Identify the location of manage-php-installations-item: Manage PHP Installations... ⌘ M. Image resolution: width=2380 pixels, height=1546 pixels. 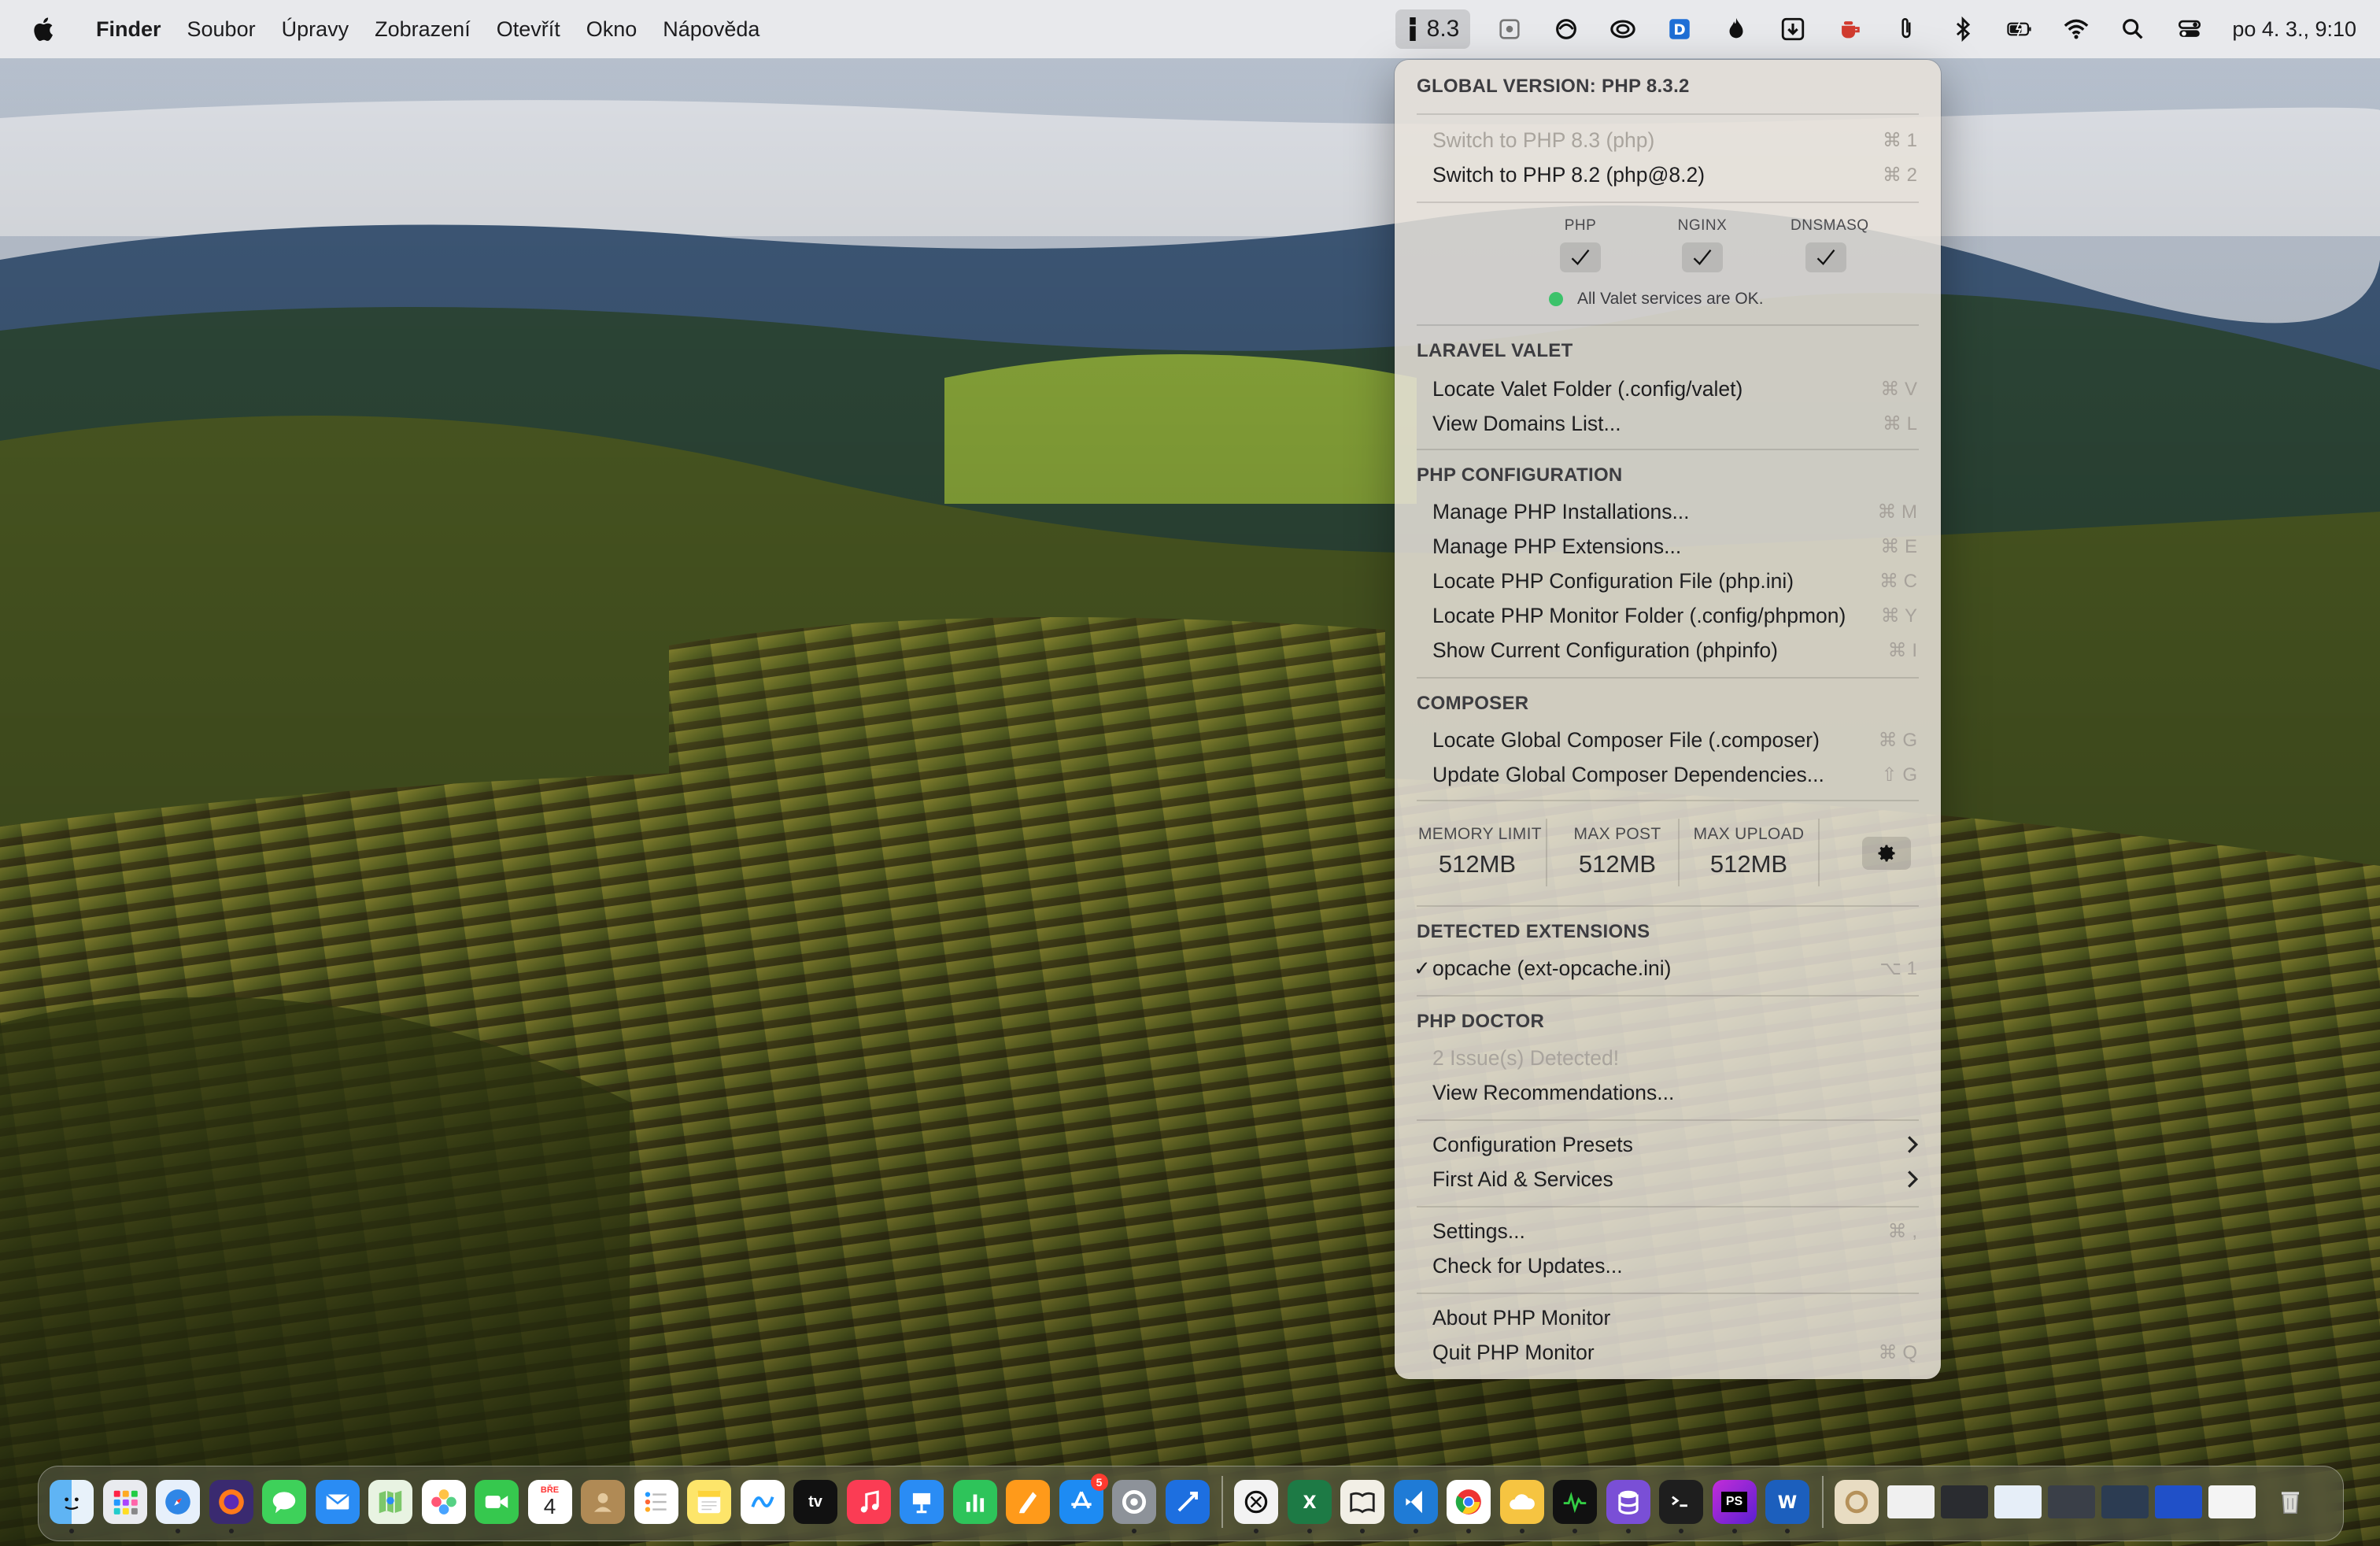
(1667, 512).